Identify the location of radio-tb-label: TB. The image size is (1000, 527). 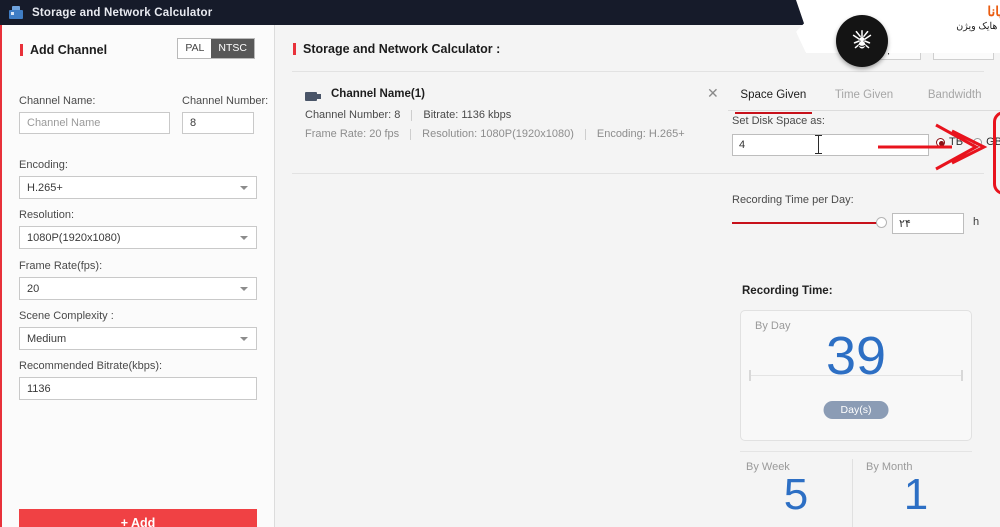
(956, 142).